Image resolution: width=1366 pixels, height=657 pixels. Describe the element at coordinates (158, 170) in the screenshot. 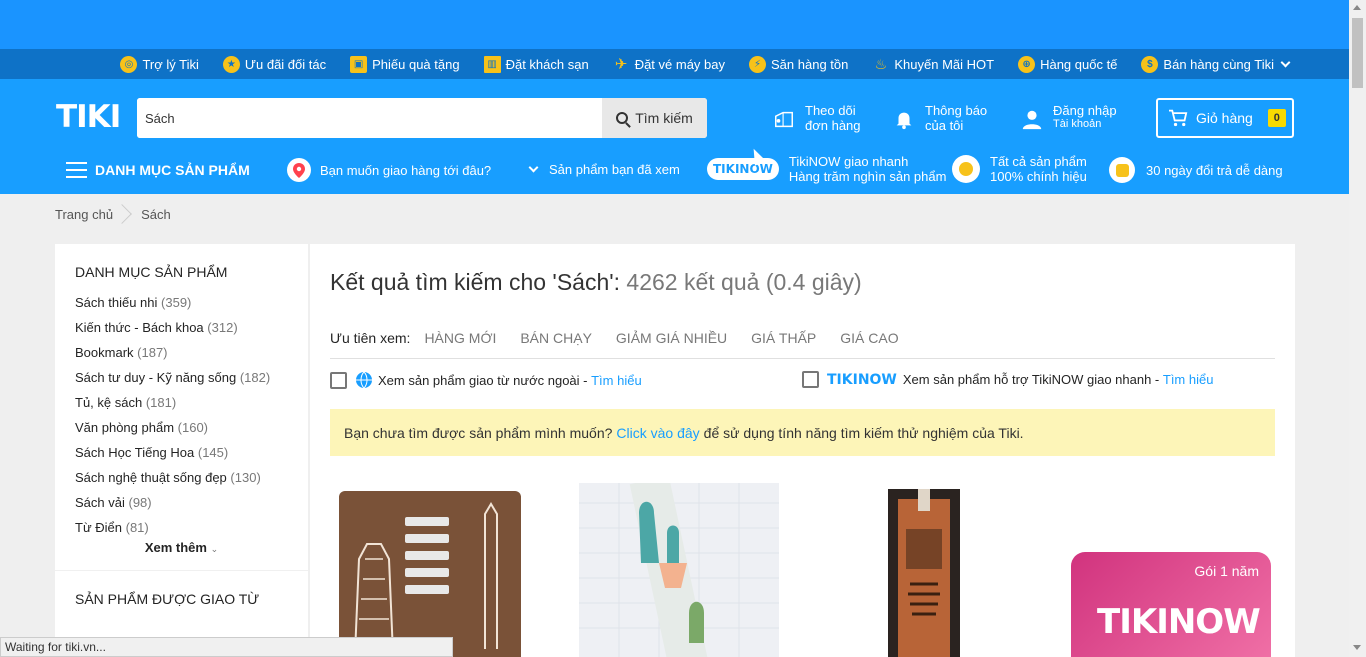

I see `category-menu-button: DANH MỤC SẢN PHẨM` at that location.